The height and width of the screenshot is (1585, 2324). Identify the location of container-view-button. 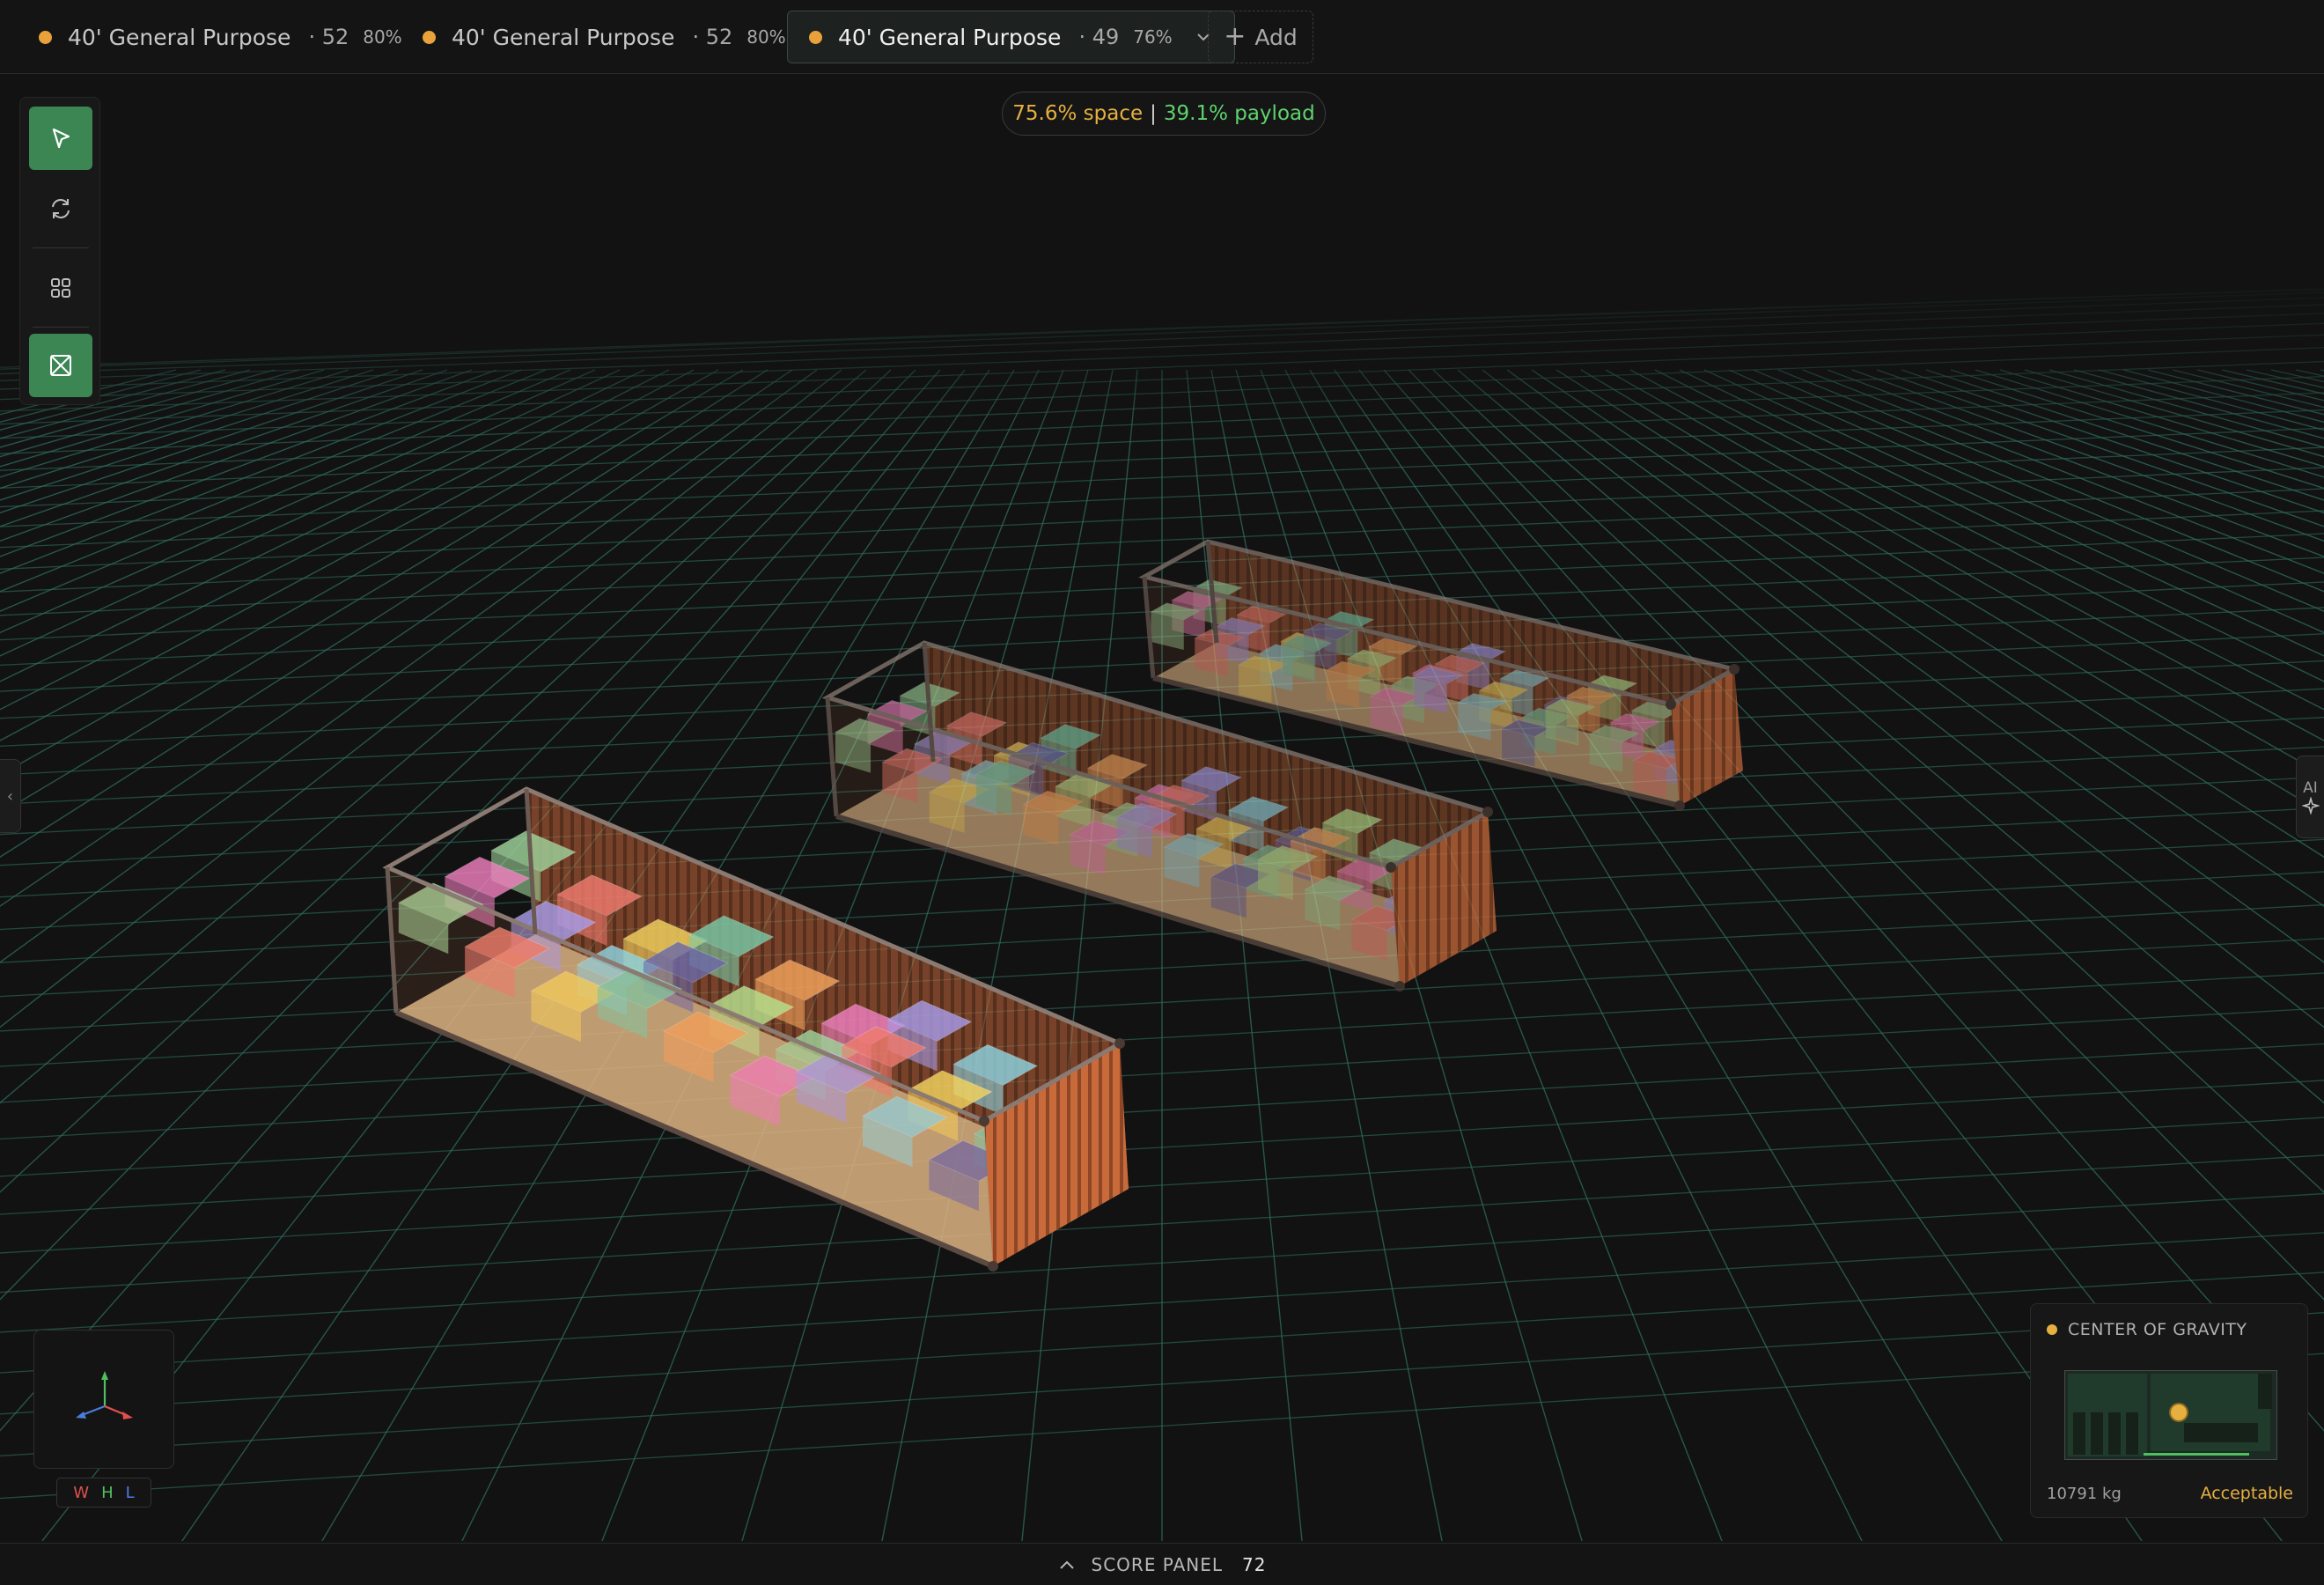
(60, 365).